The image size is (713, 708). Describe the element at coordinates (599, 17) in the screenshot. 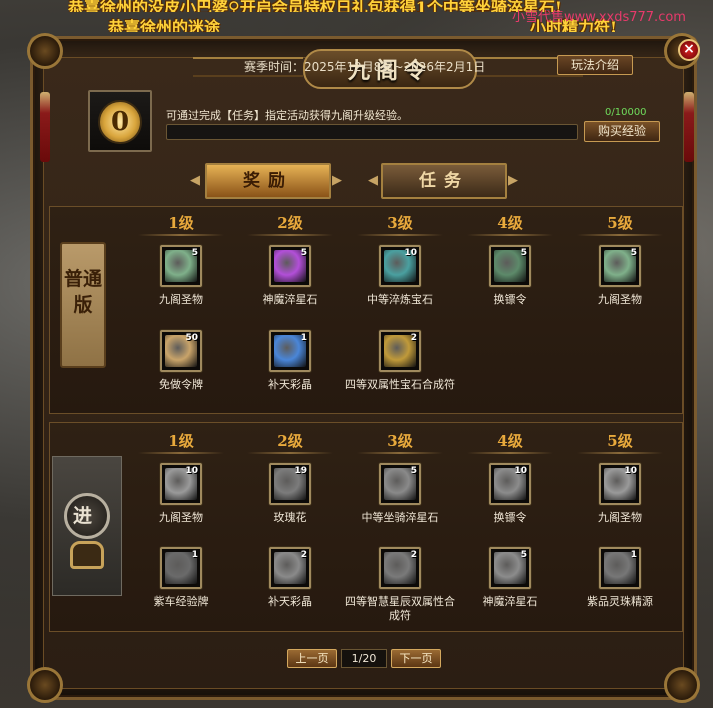

I see `seller-watermark: 小雪代售www.xxds777.com` at that location.